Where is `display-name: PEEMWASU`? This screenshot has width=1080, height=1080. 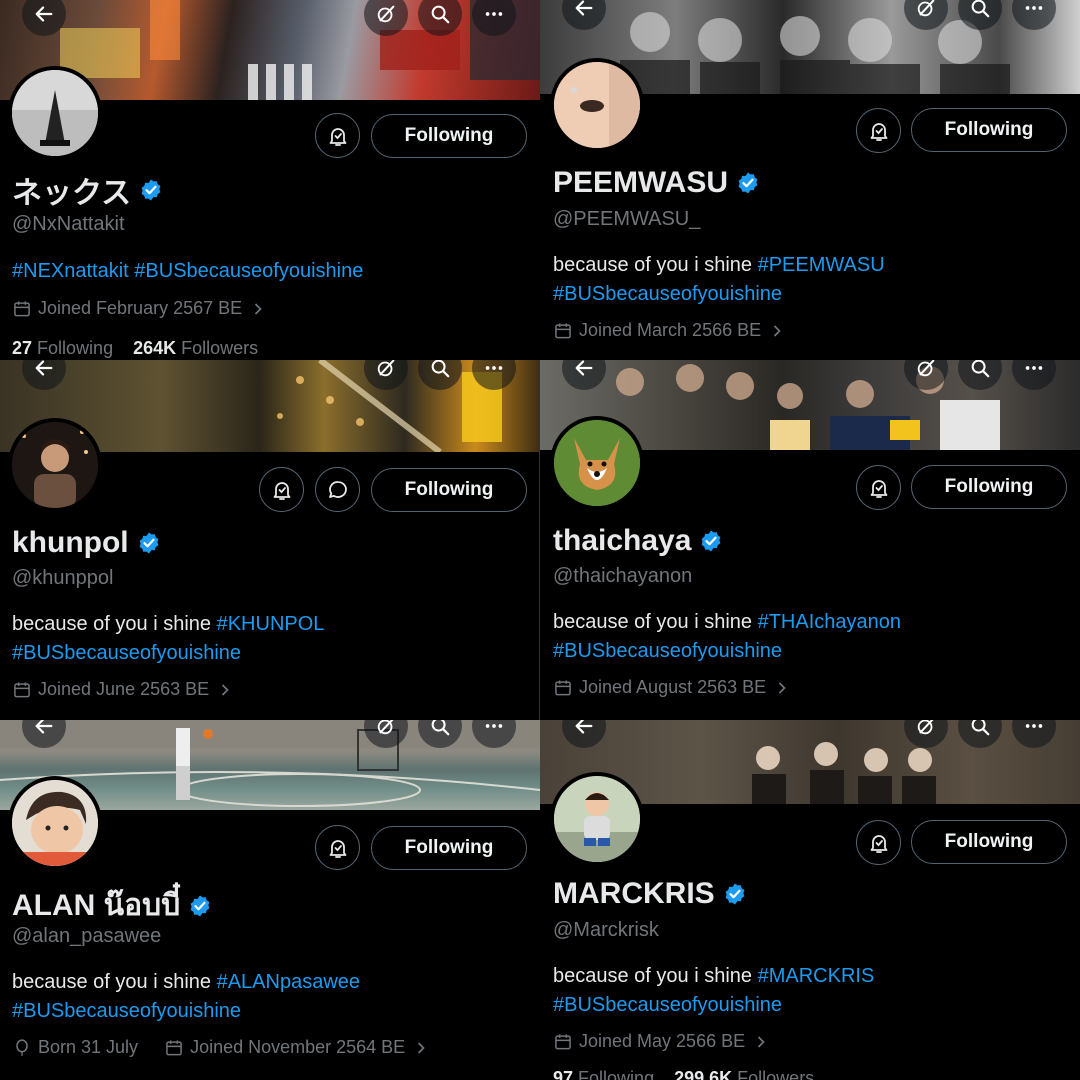 display-name: PEEMWASU is located at coordinates (656, 183).